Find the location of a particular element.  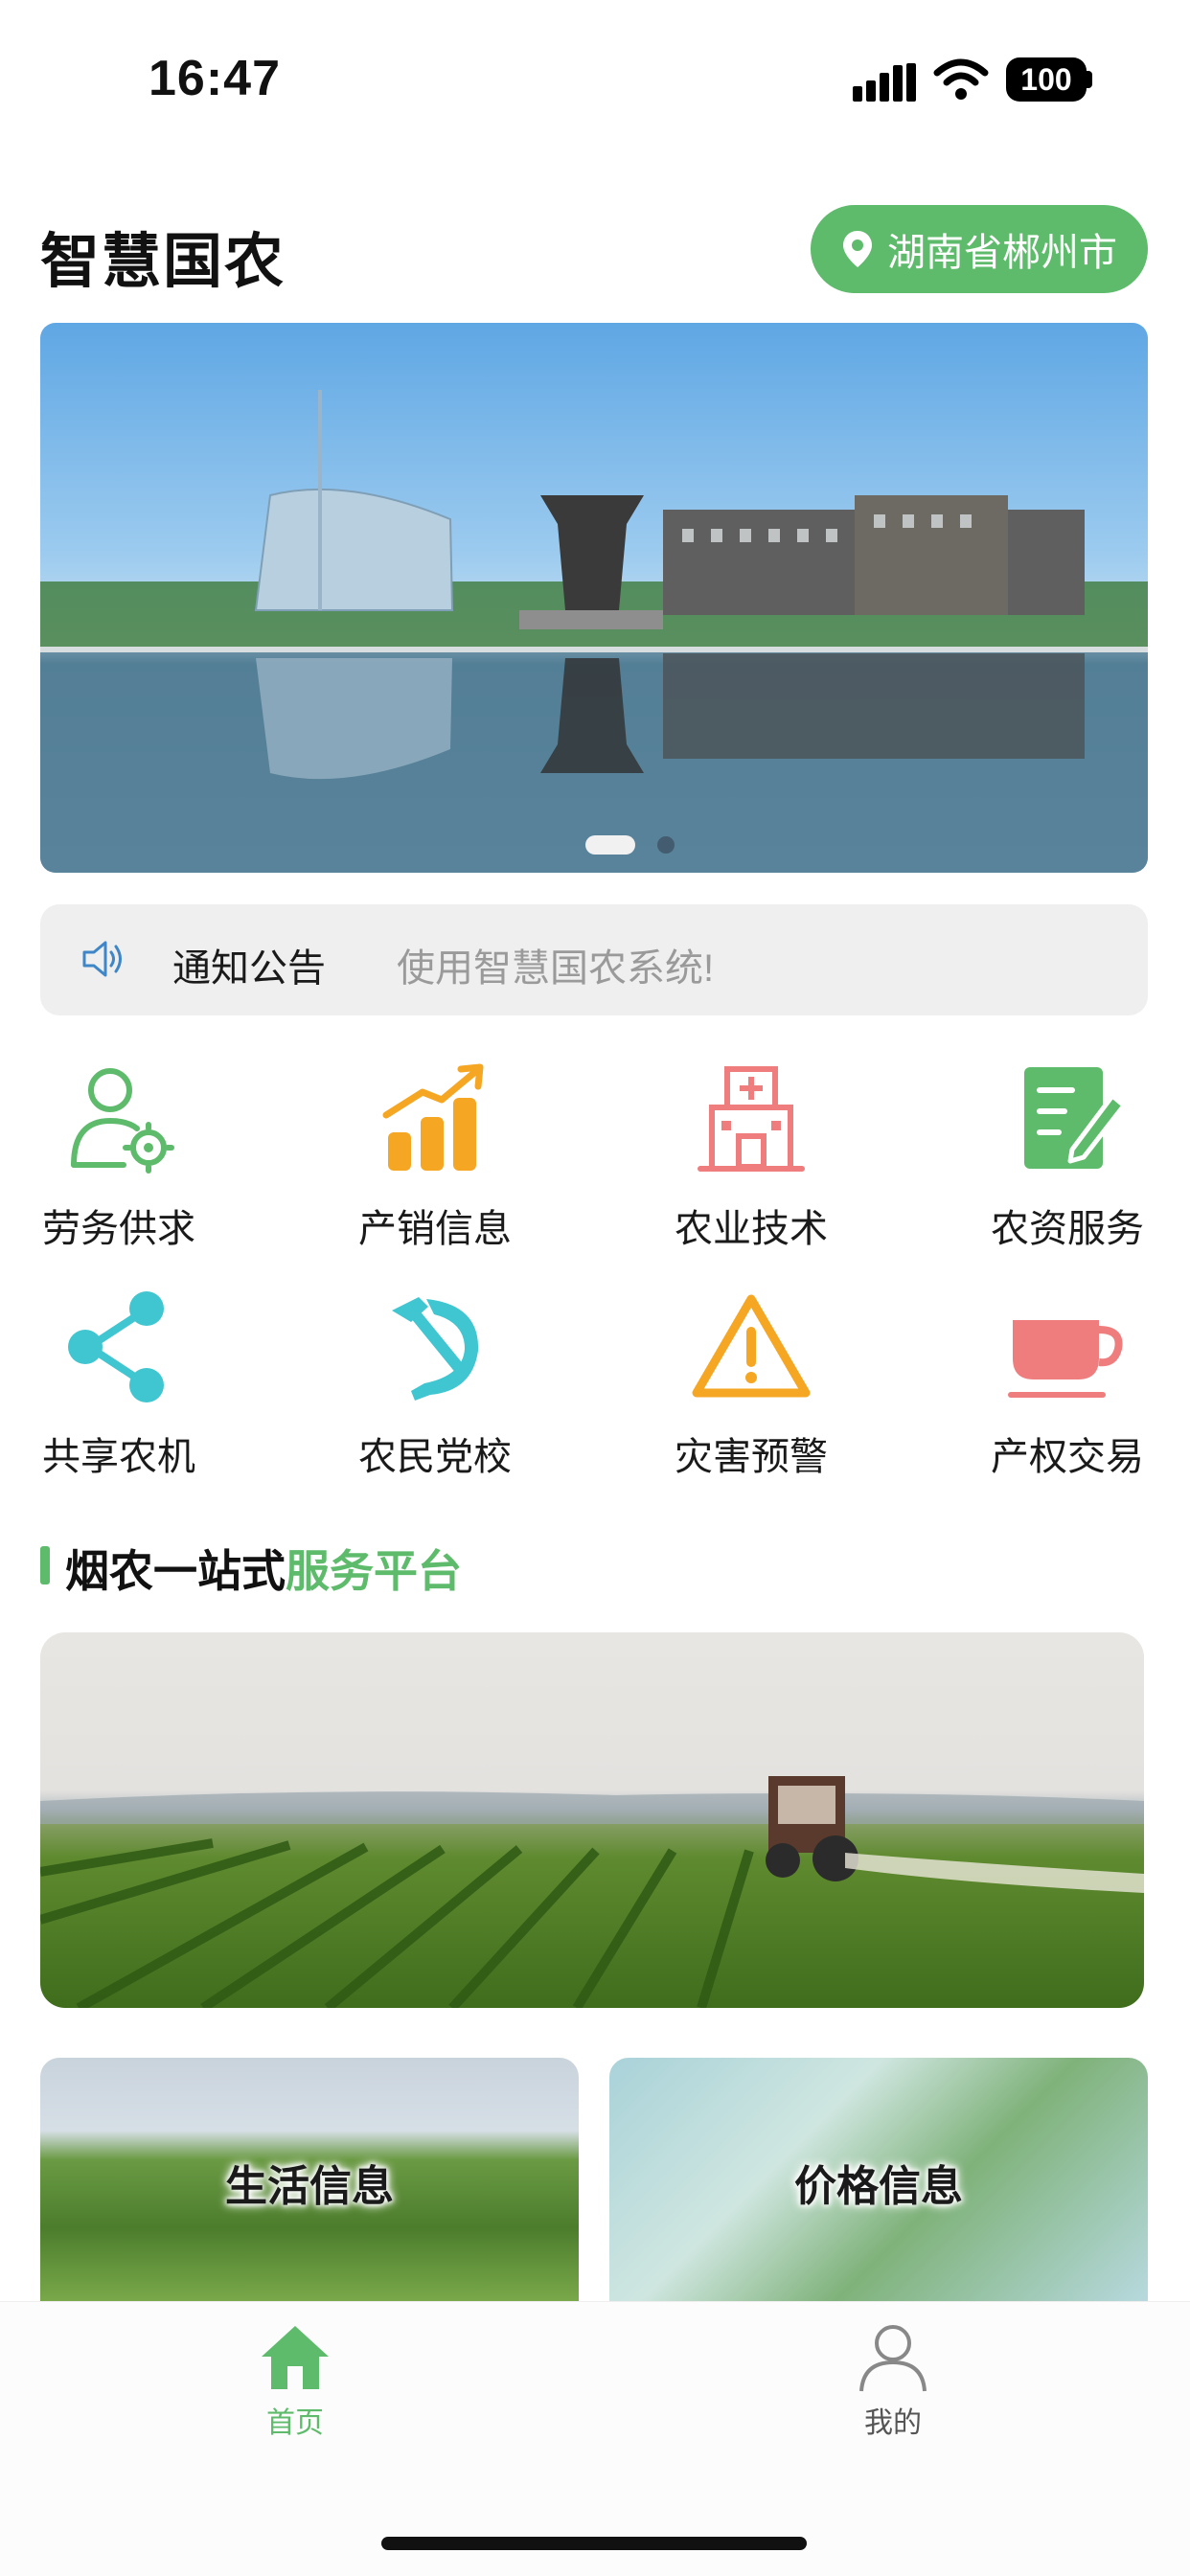

home-icon is located at coordinates (295, 2358).